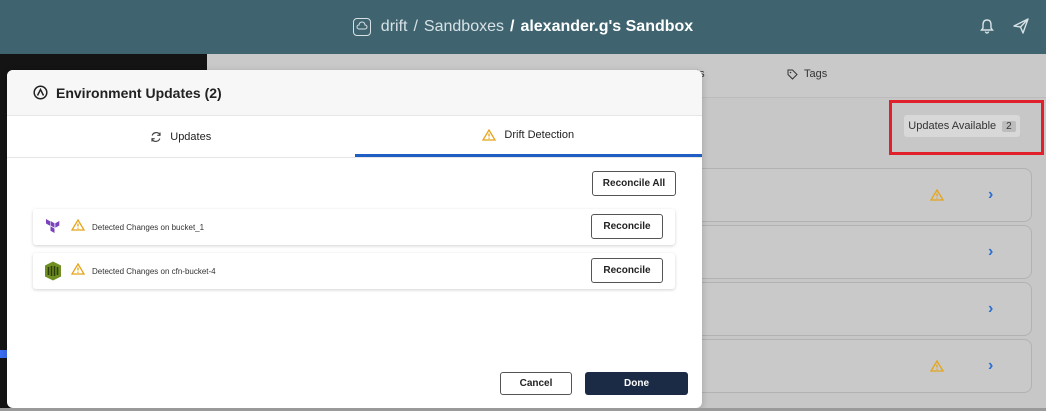 Image resolution: width=1046 pixels, height=411 pixels. Describe the element at coordinates (607, 26) in the screenshot. I see `breadcrumb-item-current: alexander.g's Sandbox` at that location.